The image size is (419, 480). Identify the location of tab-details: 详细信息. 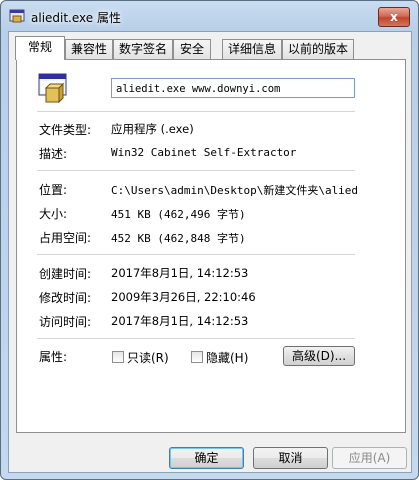
(252, 49).